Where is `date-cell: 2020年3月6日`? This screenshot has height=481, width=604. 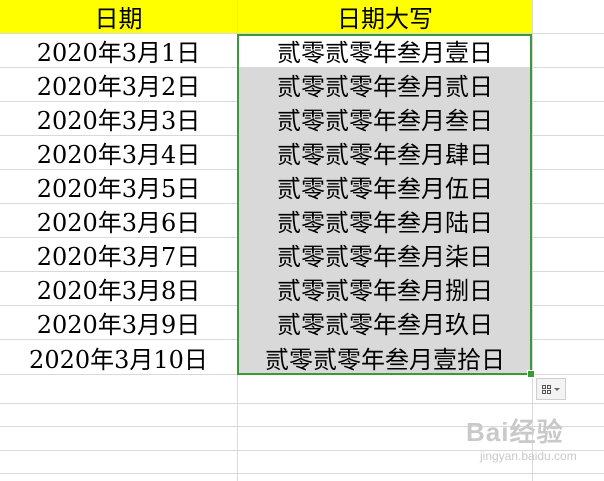 date-cell: 2020年3月6日 is located at coordinates (118, 220).